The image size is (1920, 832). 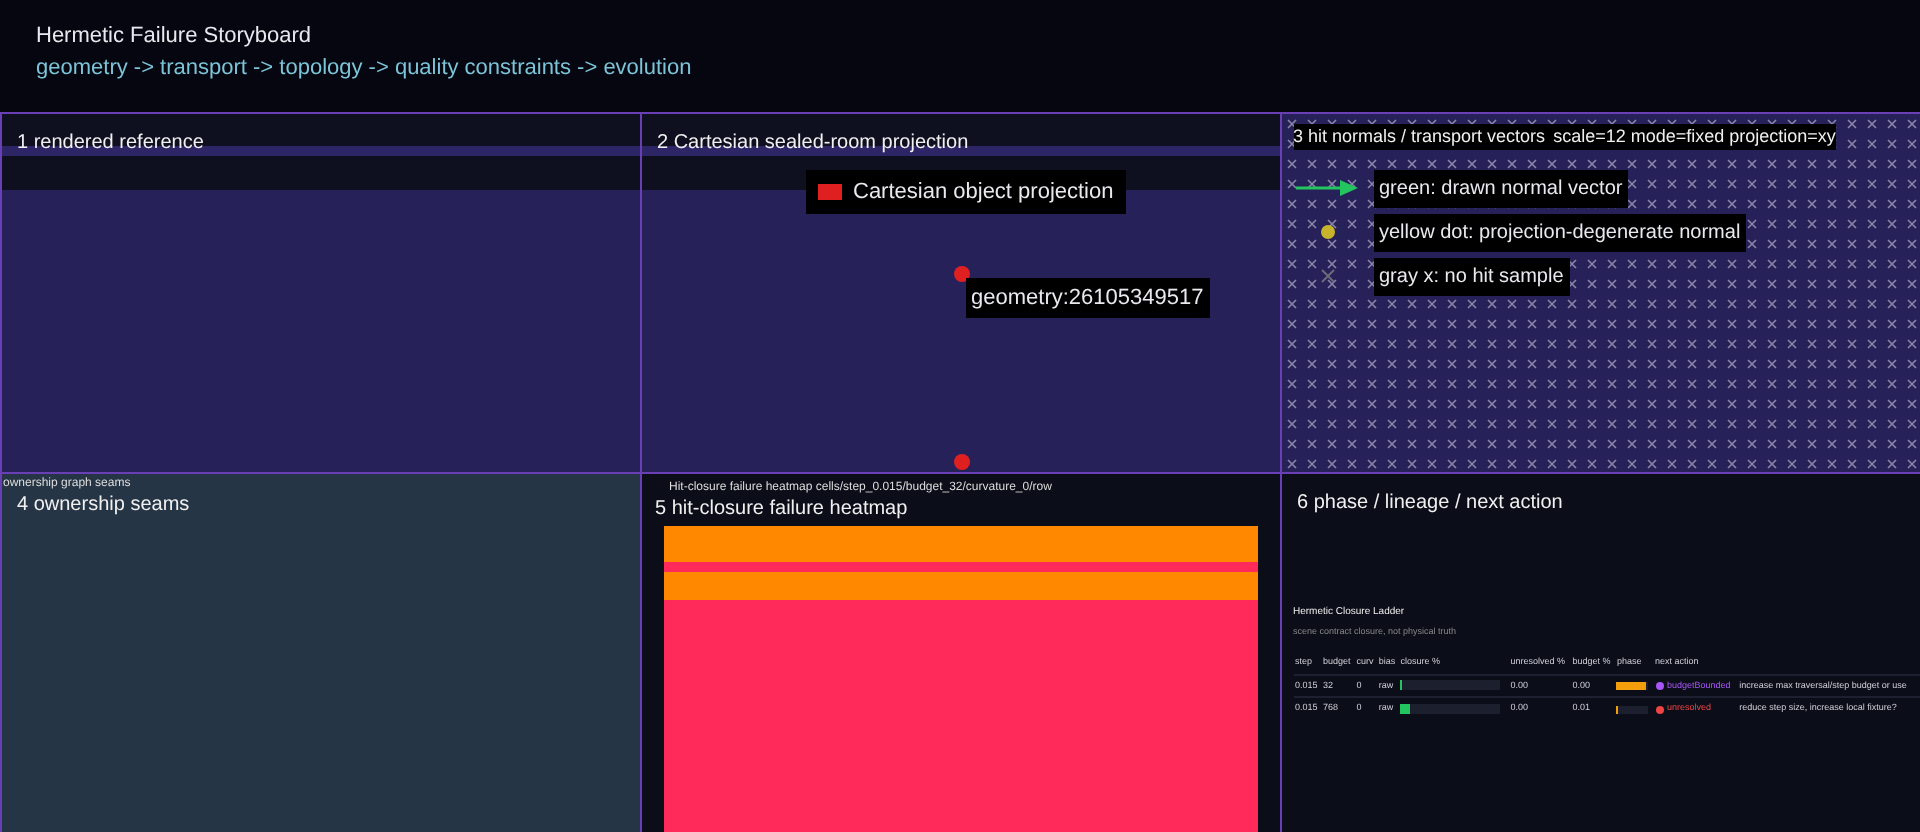 I want to click on panel-title: 3 hit normals / transport vectors, so click(x=1419, y=136).